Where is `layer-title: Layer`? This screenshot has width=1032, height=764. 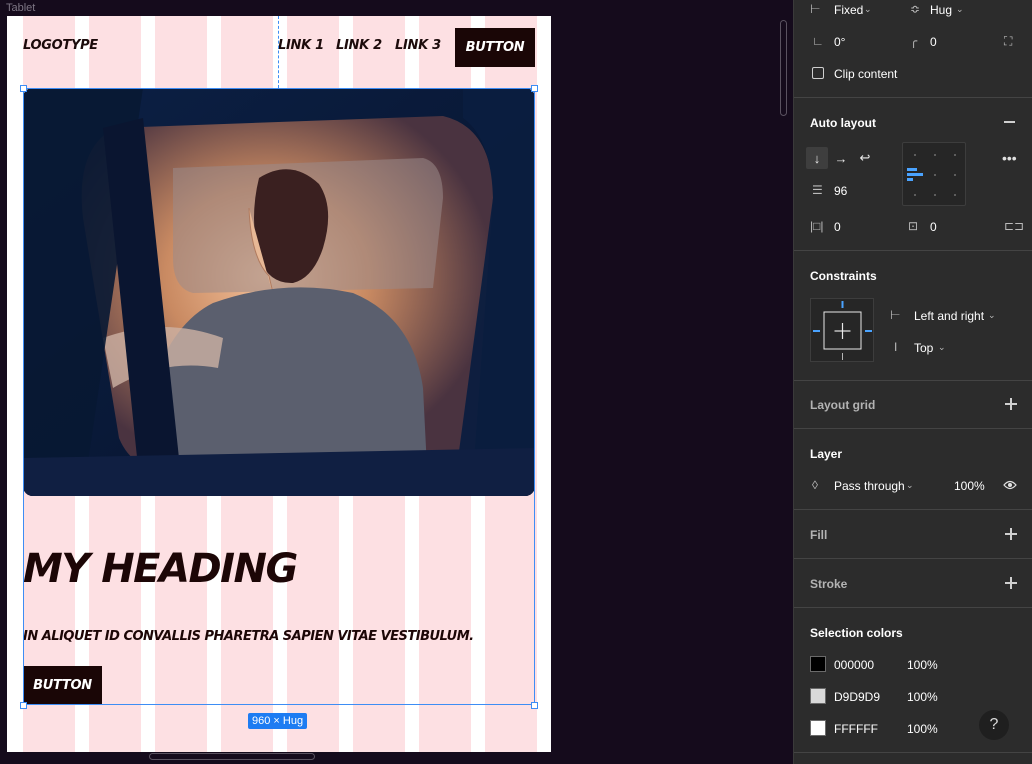 layer-title: Layer is located at coordinates (826, 454).